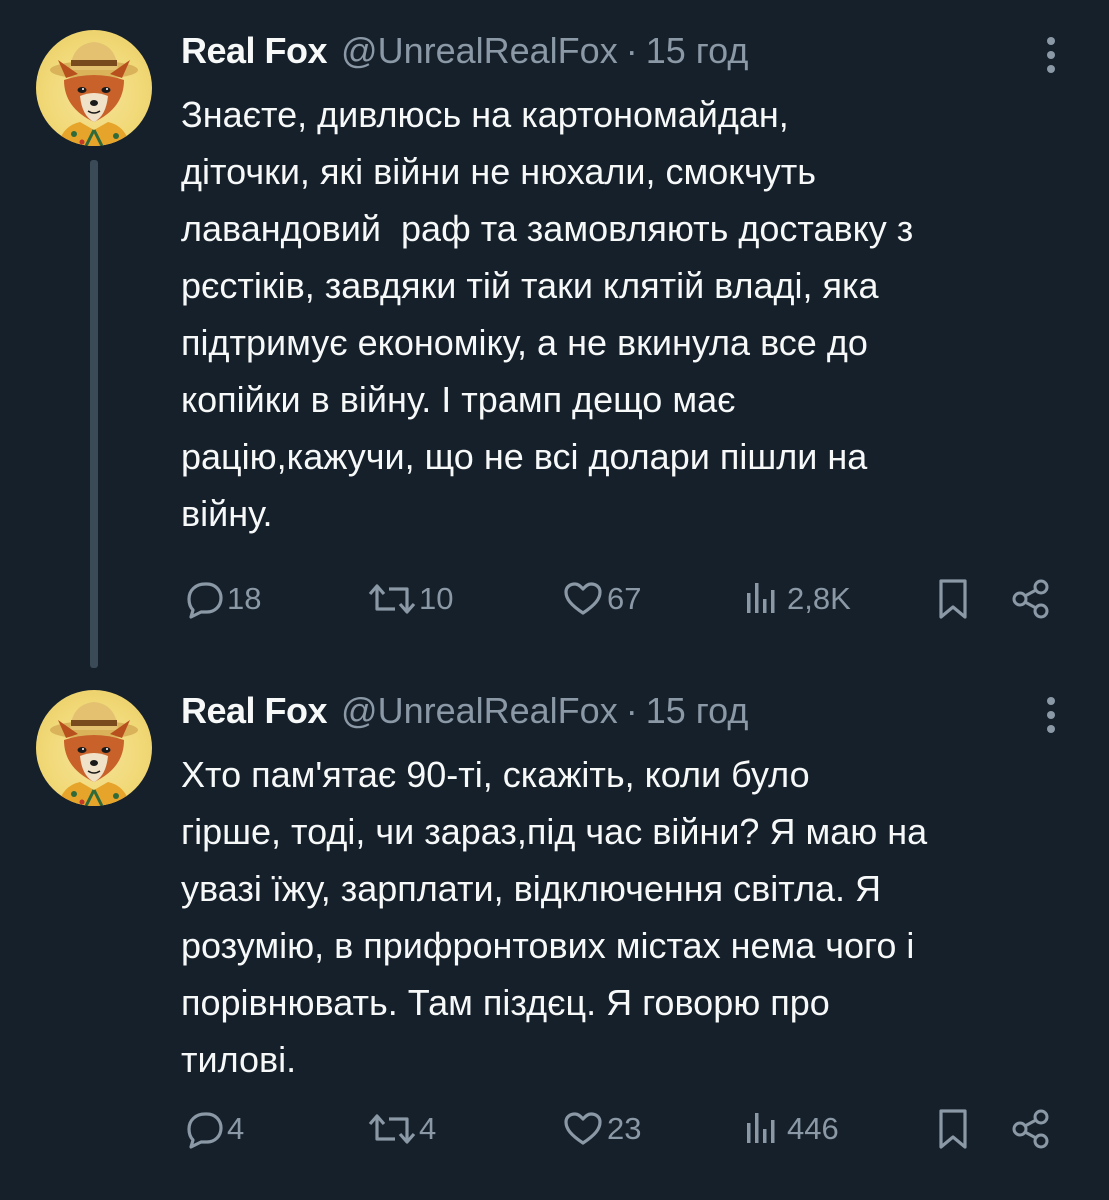  I want to click on tweet-actions: 18 10 67 2,8K, so click(621, 599).